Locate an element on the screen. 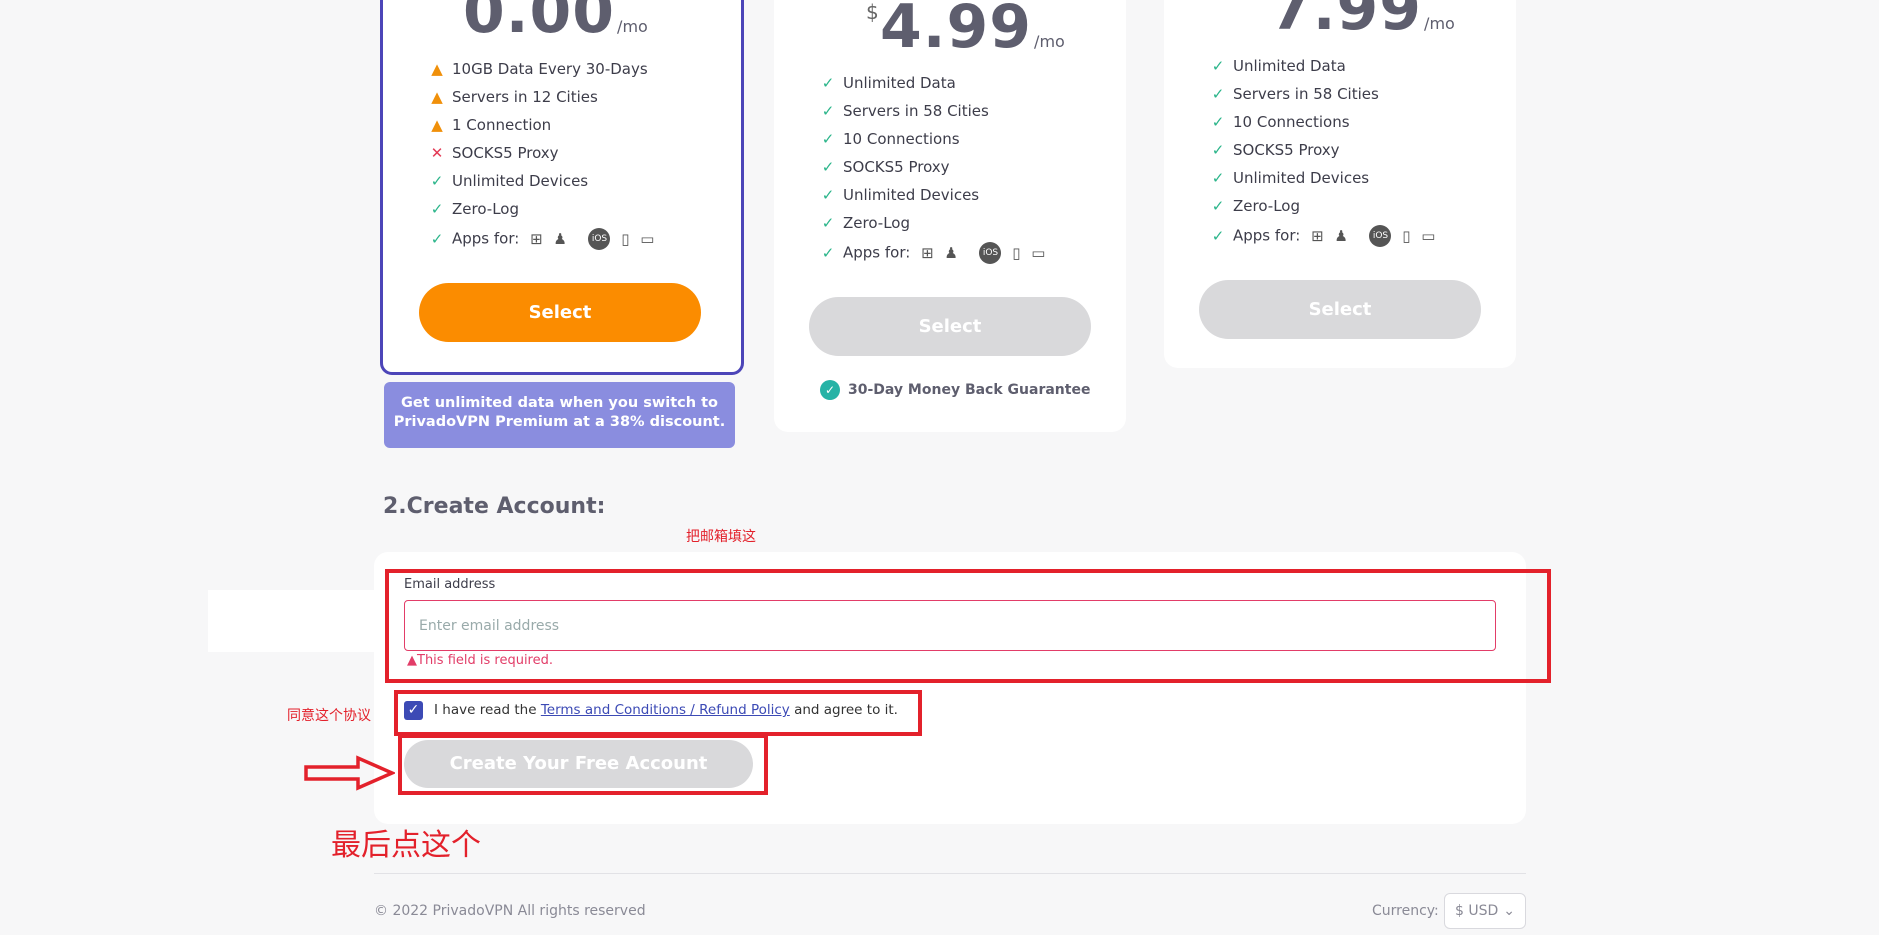 Image resolution: width=1879 pixels, height=935 pixels. feature-item: ▲ Servers in 12 Cities is located at coordinates (513, 97).